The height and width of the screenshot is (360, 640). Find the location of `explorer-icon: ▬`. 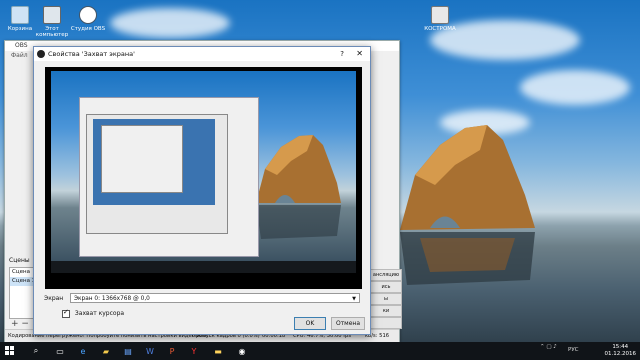

explorer-icon: ▬ is located at coordinates (218, 351).